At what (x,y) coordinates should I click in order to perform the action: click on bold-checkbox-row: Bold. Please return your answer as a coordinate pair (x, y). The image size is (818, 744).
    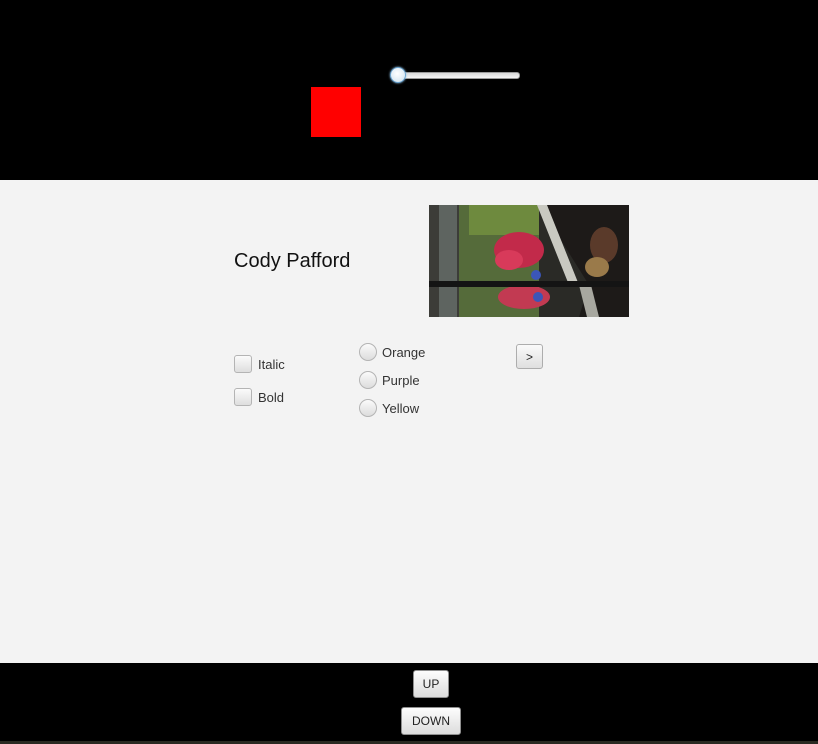
    Looking at the image, I should click on (259, 397).